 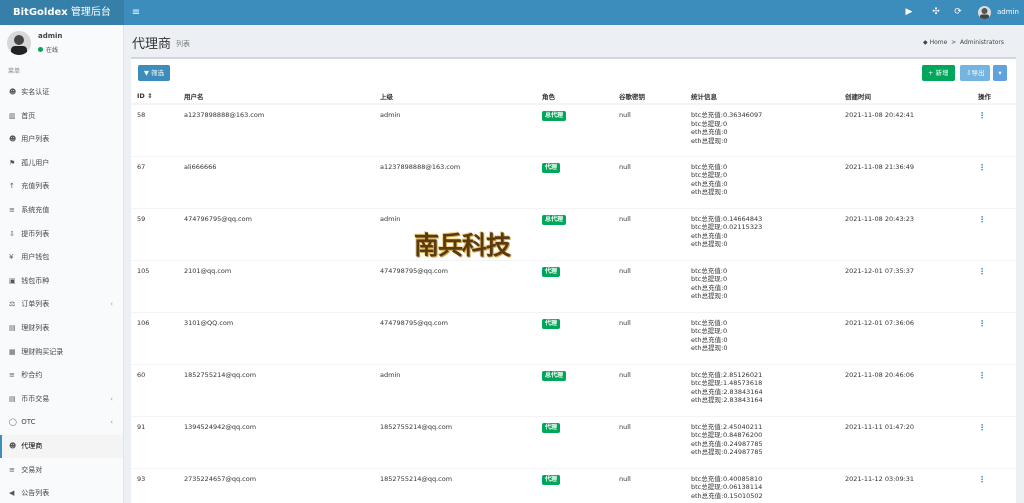 I want to click on stat-line: btc总提现:1.48573618, so click(x=727, y=383).